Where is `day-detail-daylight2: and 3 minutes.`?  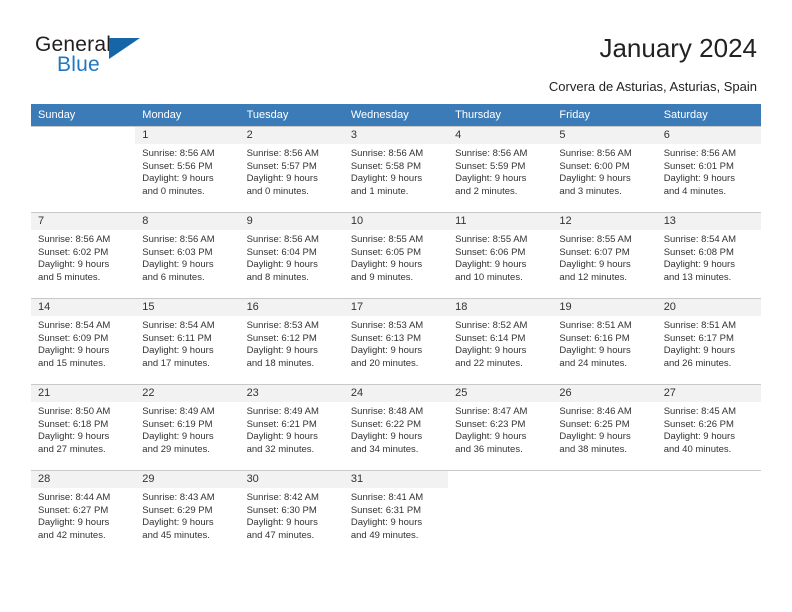 day-detail-daylight2: and 3 minutes. is located at coordinates (590, 191).